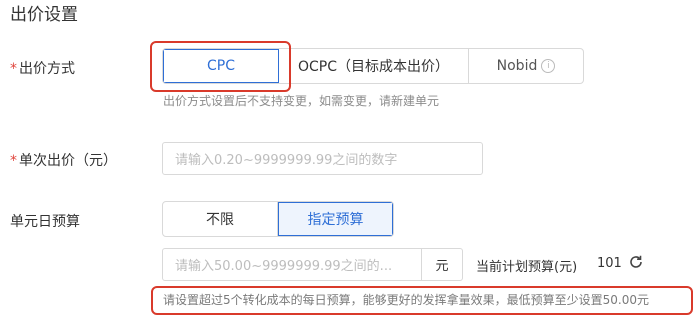 Image resolution: width=700 pixels, height=326 pixels. What do you see at coordinates (517, 66) in the screenshot?
I see `bid-option-nobid-label: Nobid` at bounding box center [517, 66].